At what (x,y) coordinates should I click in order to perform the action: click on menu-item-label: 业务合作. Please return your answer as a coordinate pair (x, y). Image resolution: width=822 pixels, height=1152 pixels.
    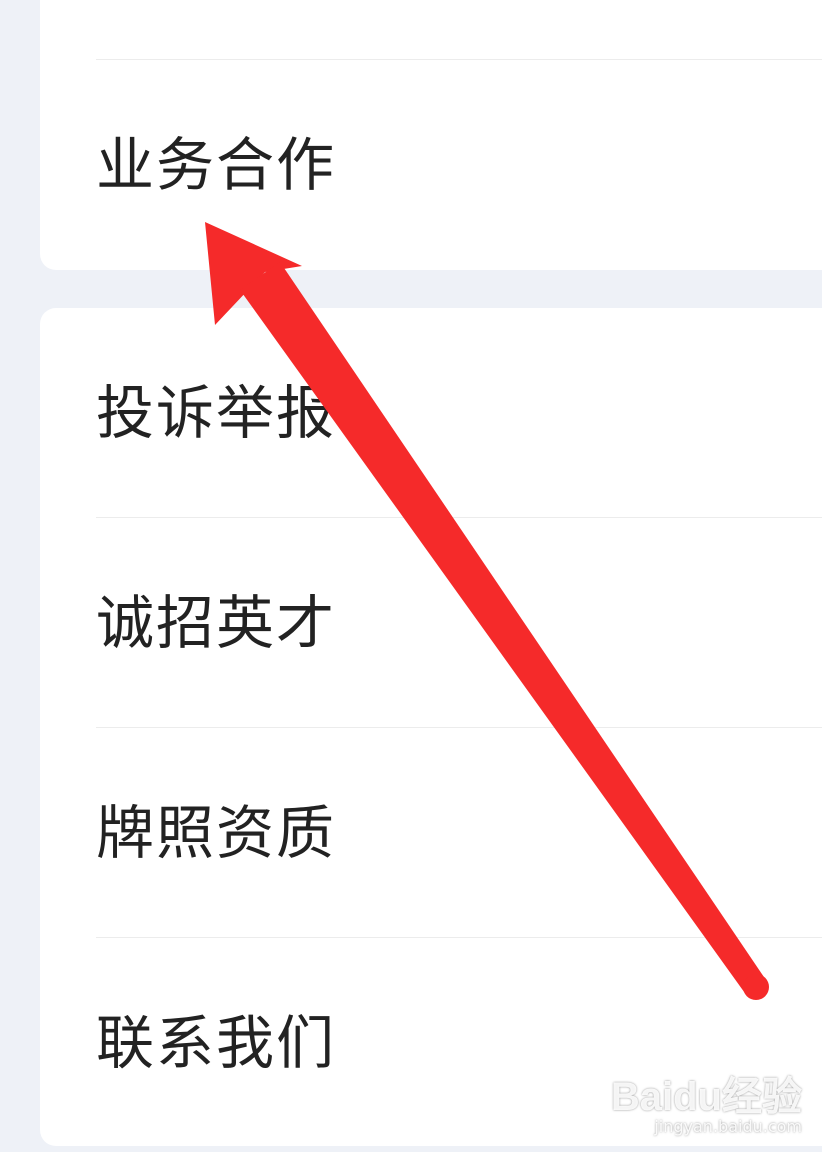
    Looking at the image, I should click on (216, 165).